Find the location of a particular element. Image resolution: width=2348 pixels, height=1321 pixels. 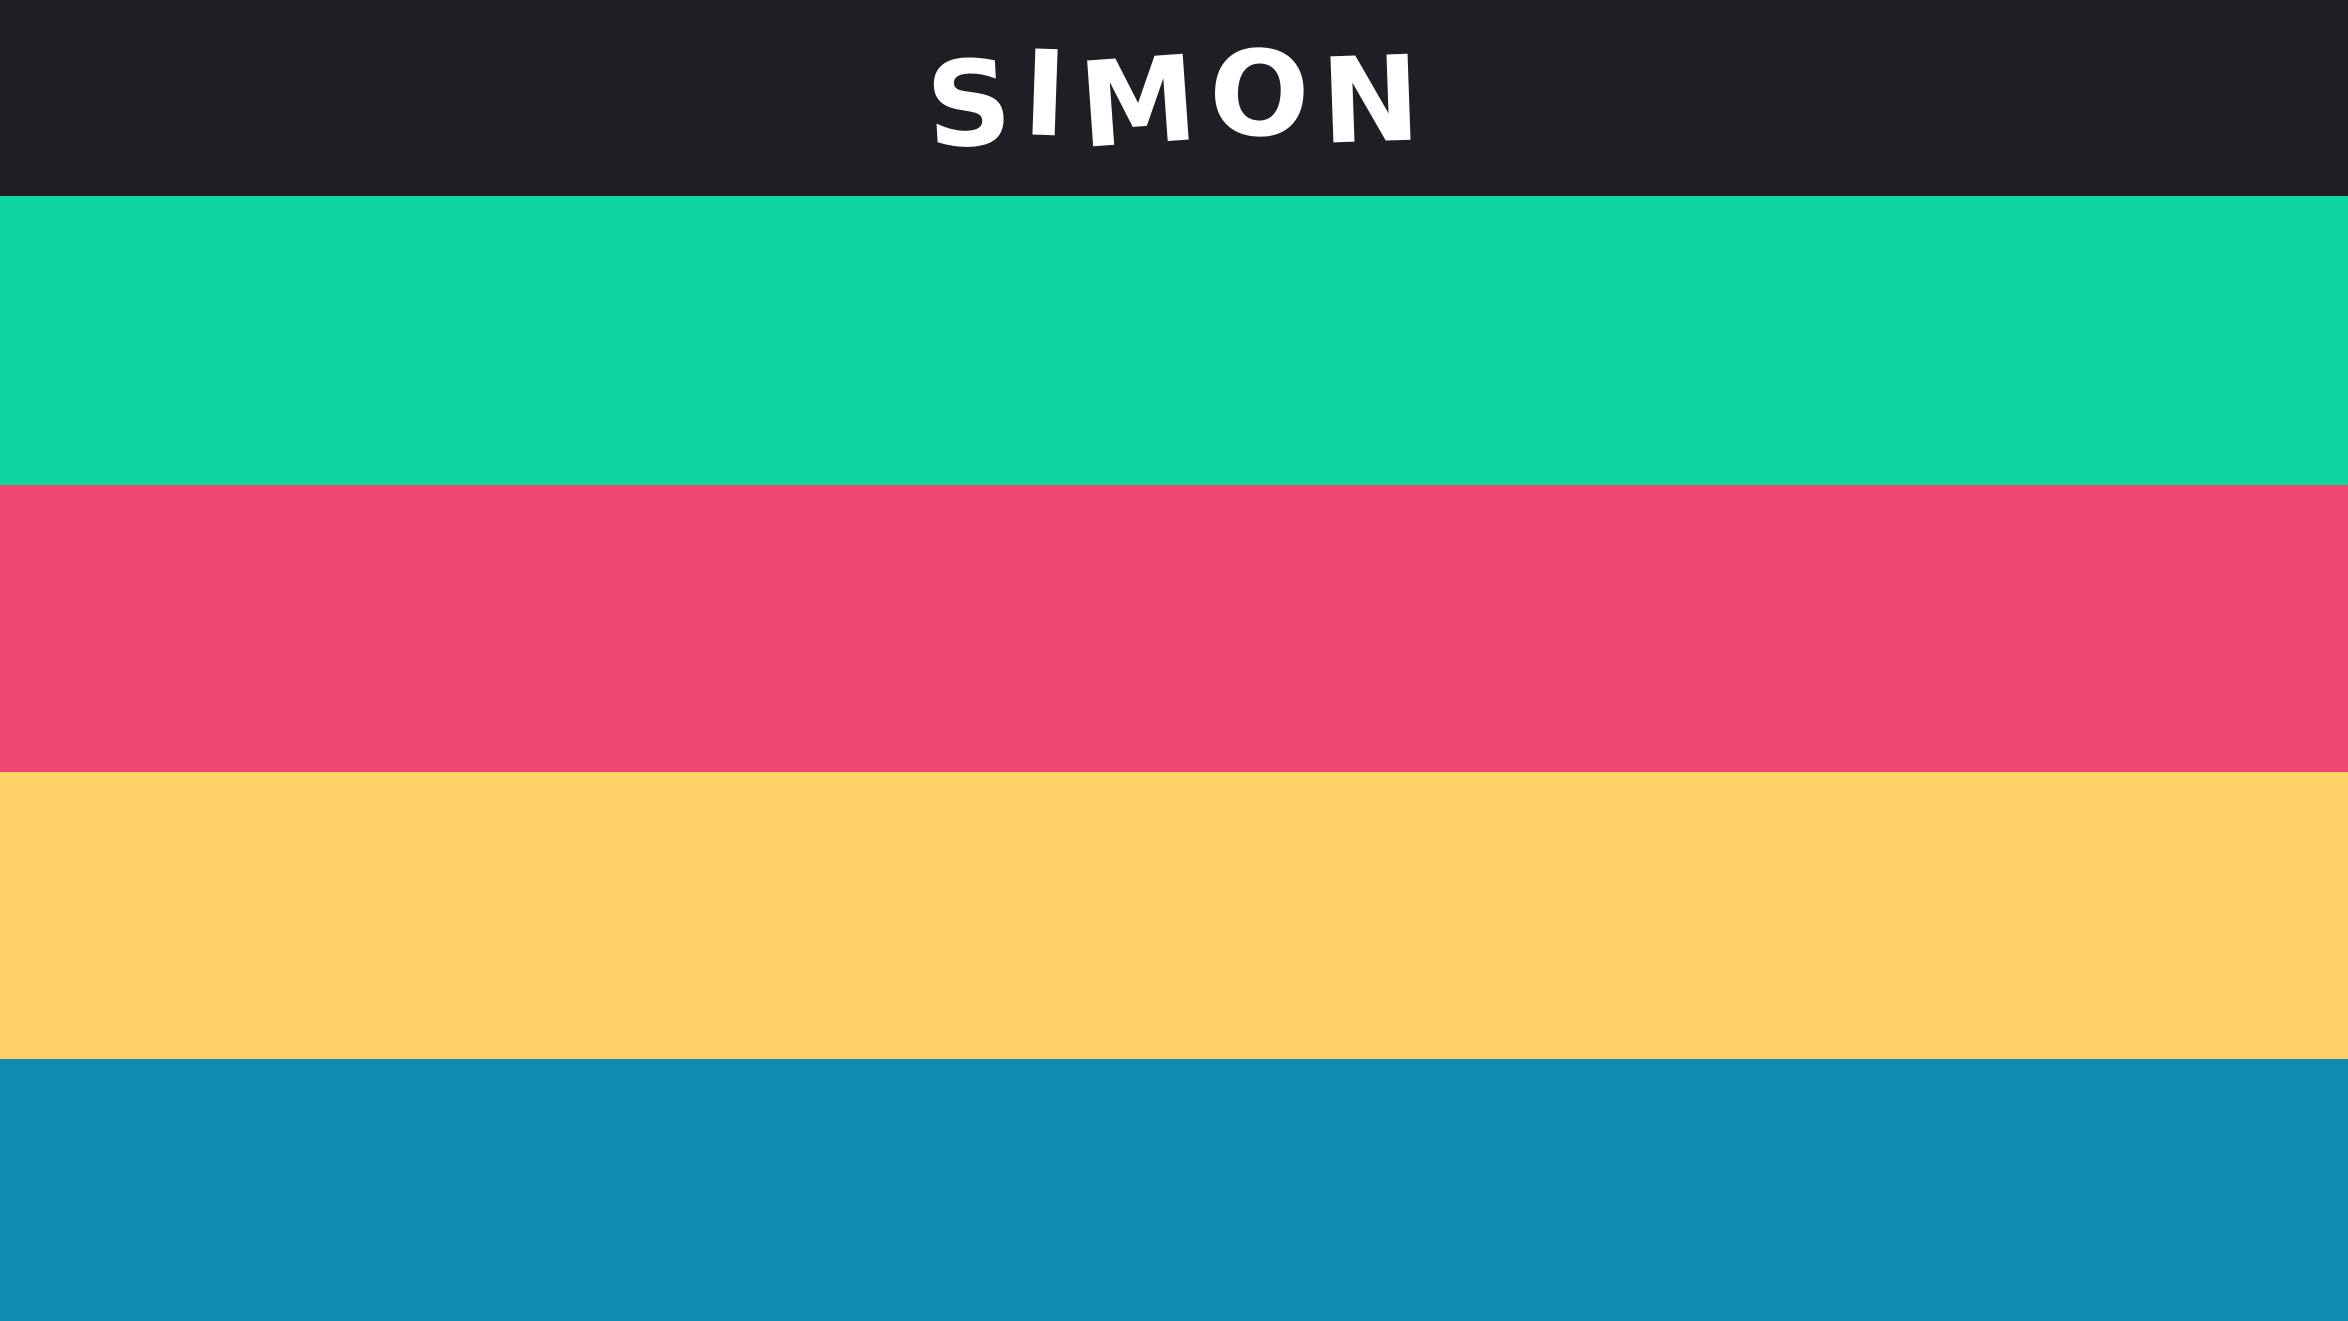

title-letter: M is located at coordinates (1139, 101).